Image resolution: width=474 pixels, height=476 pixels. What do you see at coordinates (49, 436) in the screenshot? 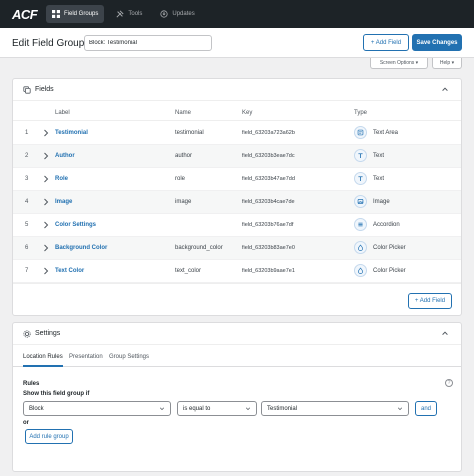
I see `add-rule-group-button: Add rule group` at bounding box center [49, 436].